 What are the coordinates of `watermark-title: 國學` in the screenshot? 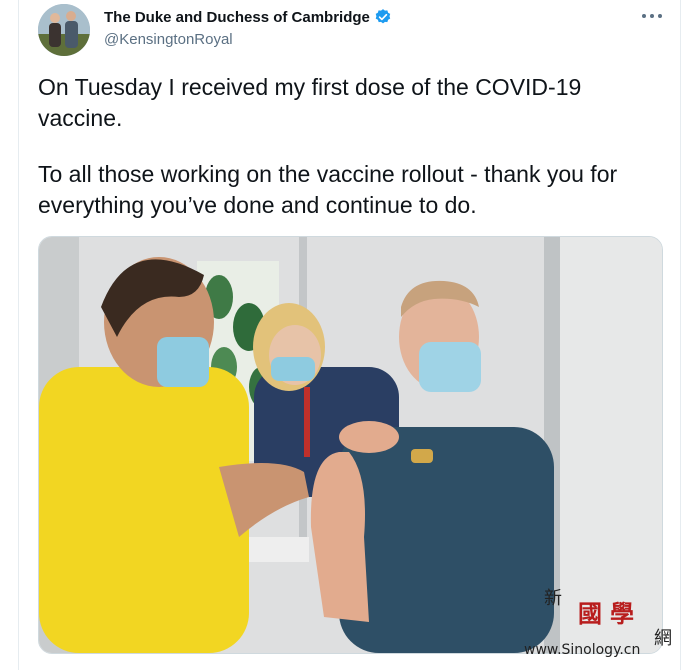 It's located at (610, 613).